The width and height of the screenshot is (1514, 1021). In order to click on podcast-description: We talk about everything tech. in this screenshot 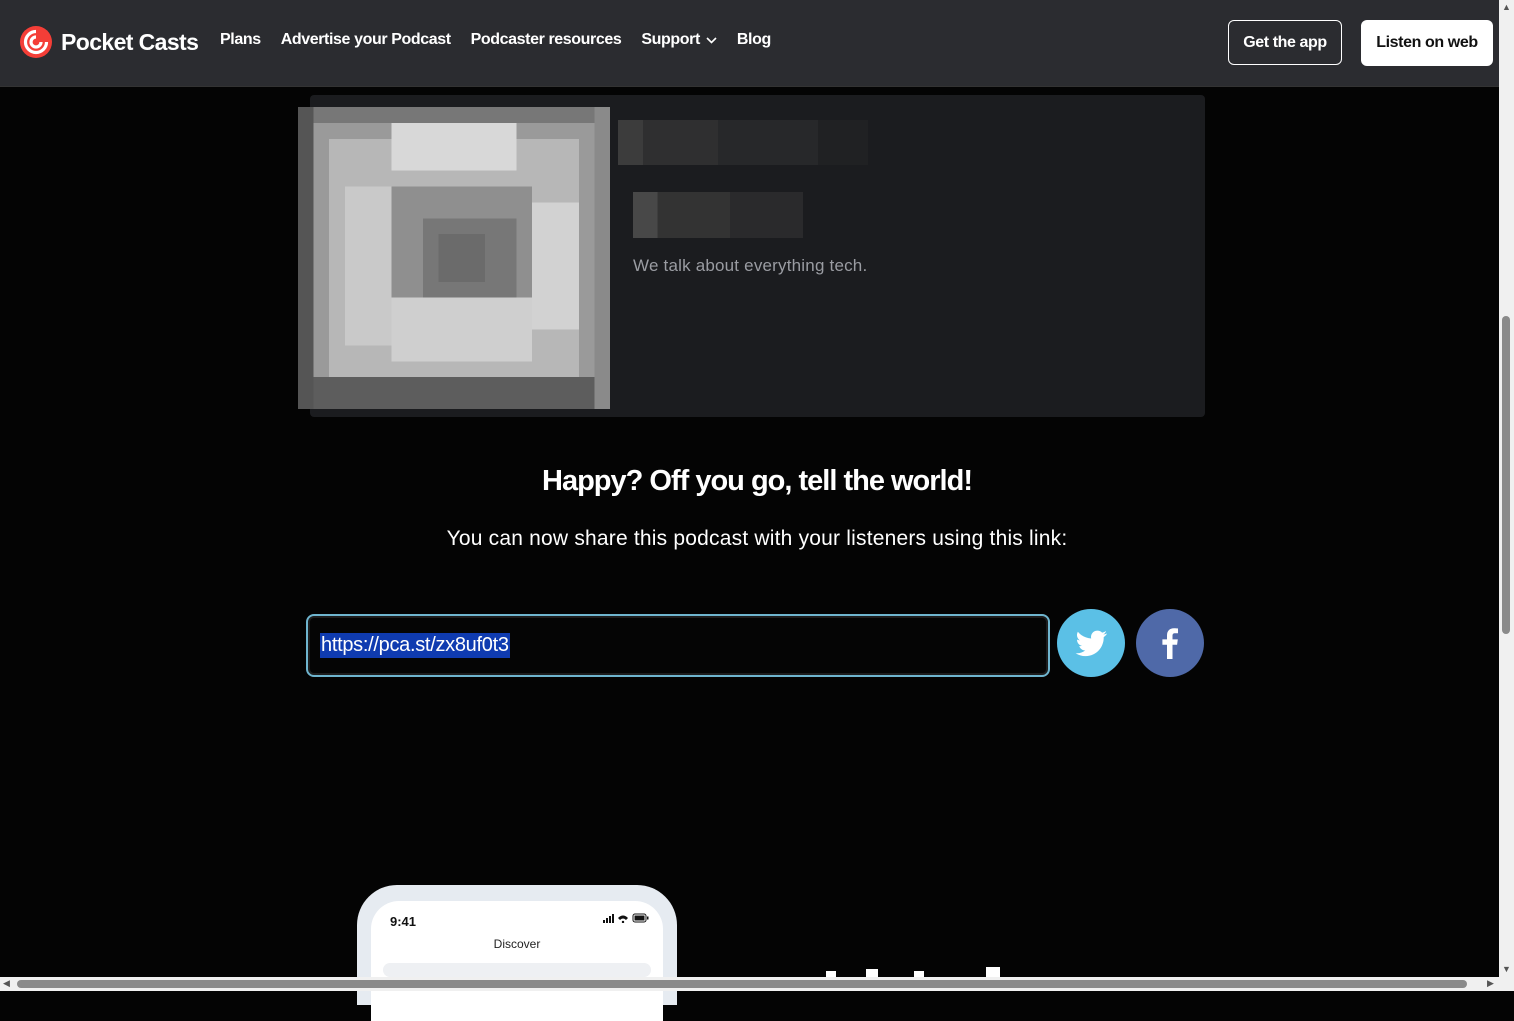, I will do `click(750, 265)`.